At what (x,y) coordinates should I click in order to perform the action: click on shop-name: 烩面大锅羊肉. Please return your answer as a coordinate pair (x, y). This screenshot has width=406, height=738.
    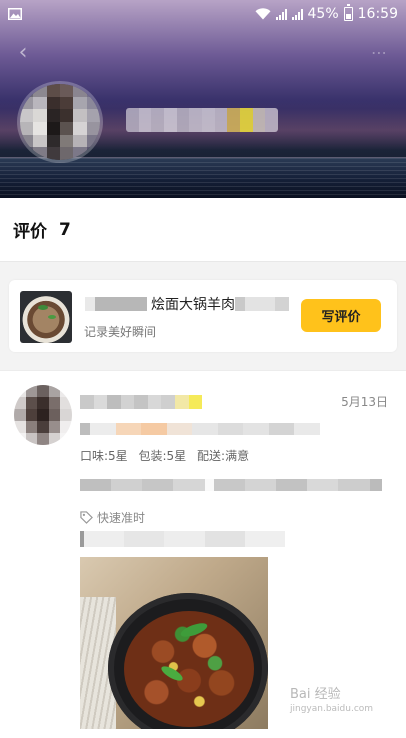
    Looking at the image, I should click on (188, 304).